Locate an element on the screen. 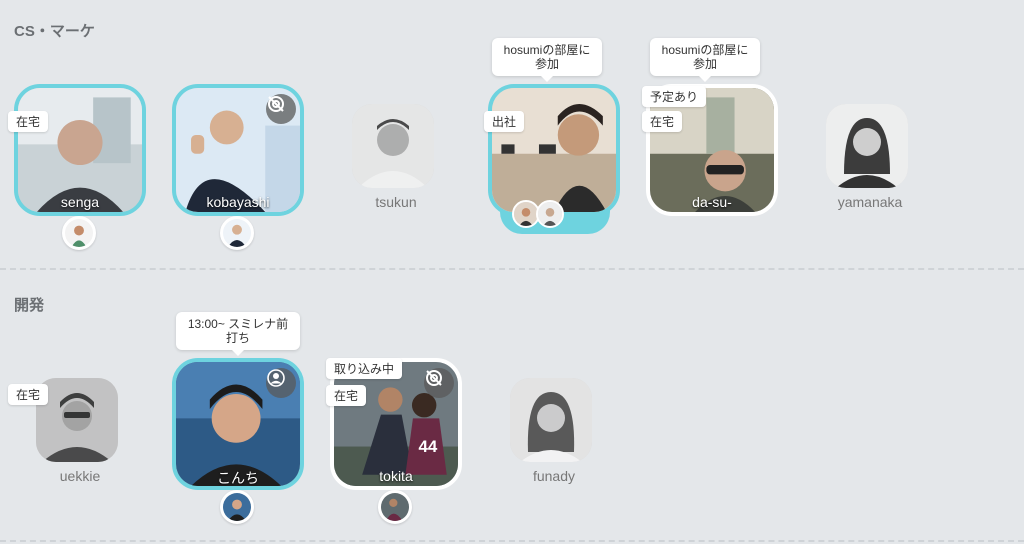 This screenshot has height=544, width=1024. member-funady: funady is located at coordinates (554, 448).